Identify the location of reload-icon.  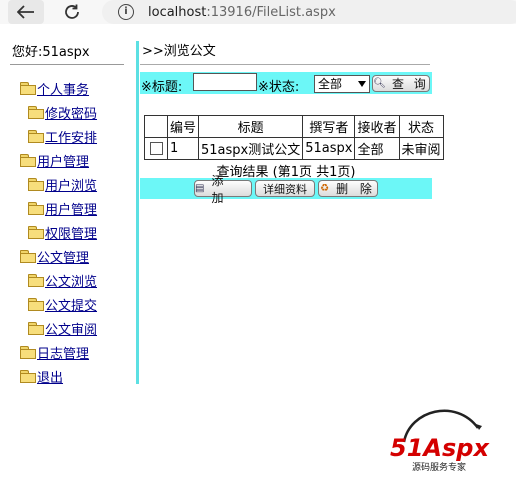
(72, 11).